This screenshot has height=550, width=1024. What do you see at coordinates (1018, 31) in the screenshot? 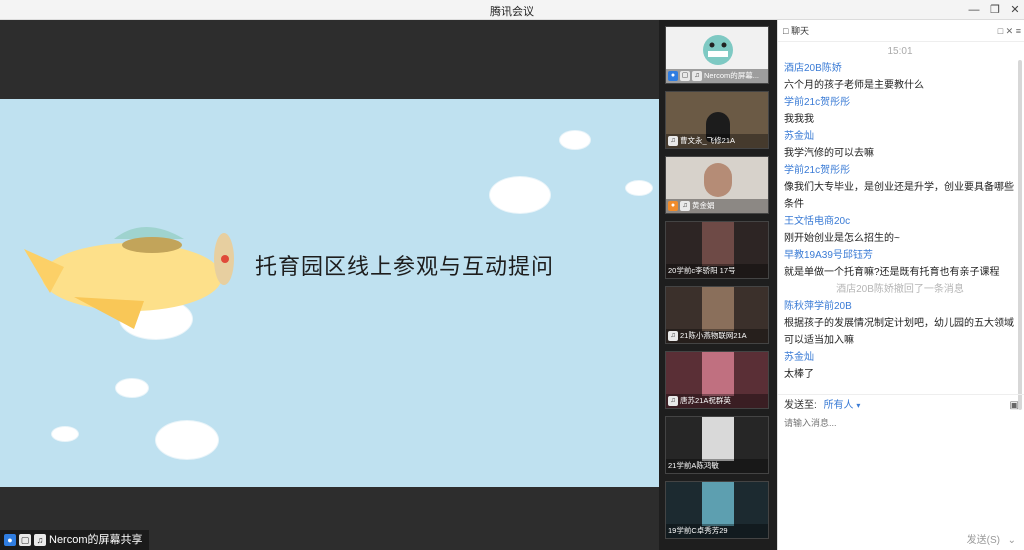
I see `menu-icon: ≡` at bounding box center [1018, 31].